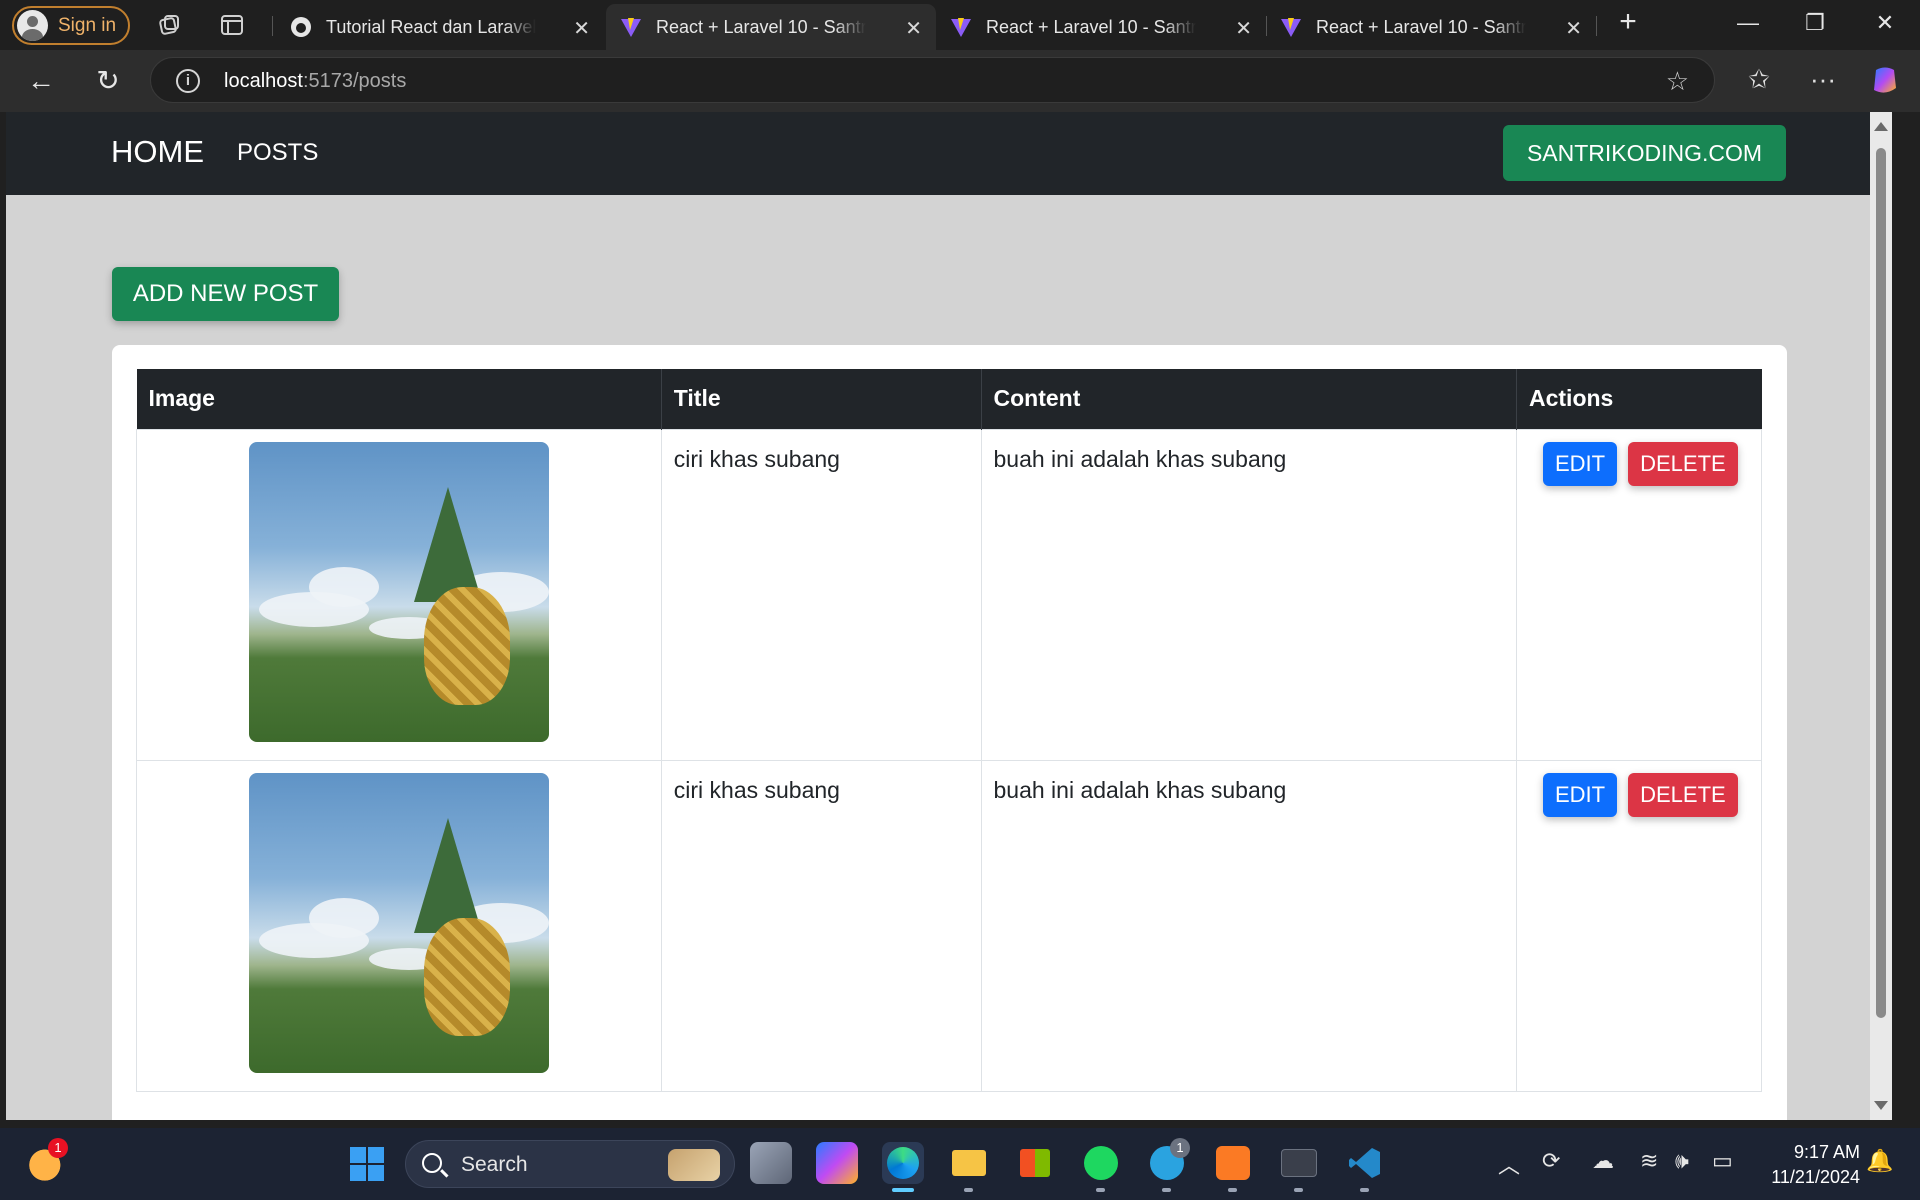  Describe the element at coordinates (32, 25) in the screenshot. I see `profile-avatar-icon` at that location.